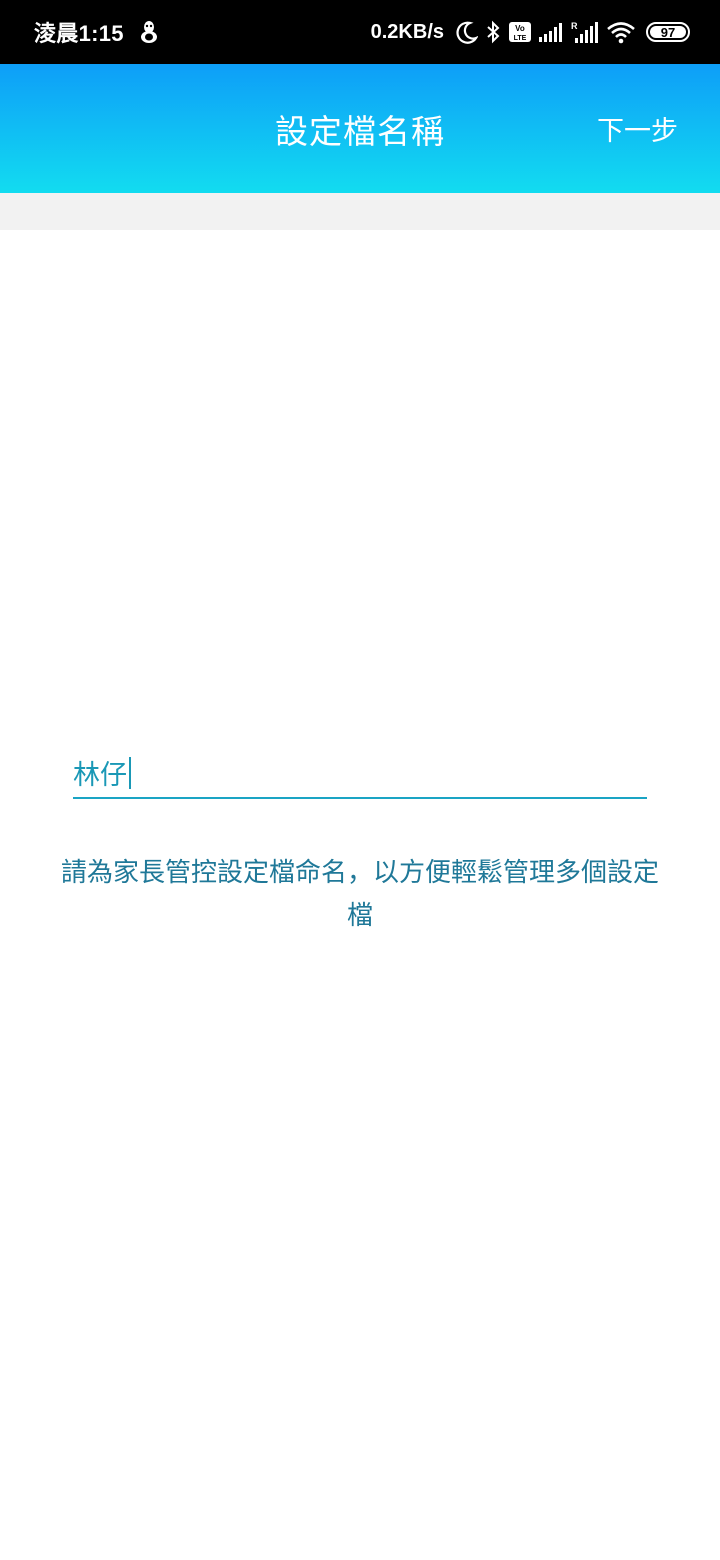 The width and height of the screenshot is (720, 1560). I want to click on status-left: 淩晨1:15, so click(97, 32).